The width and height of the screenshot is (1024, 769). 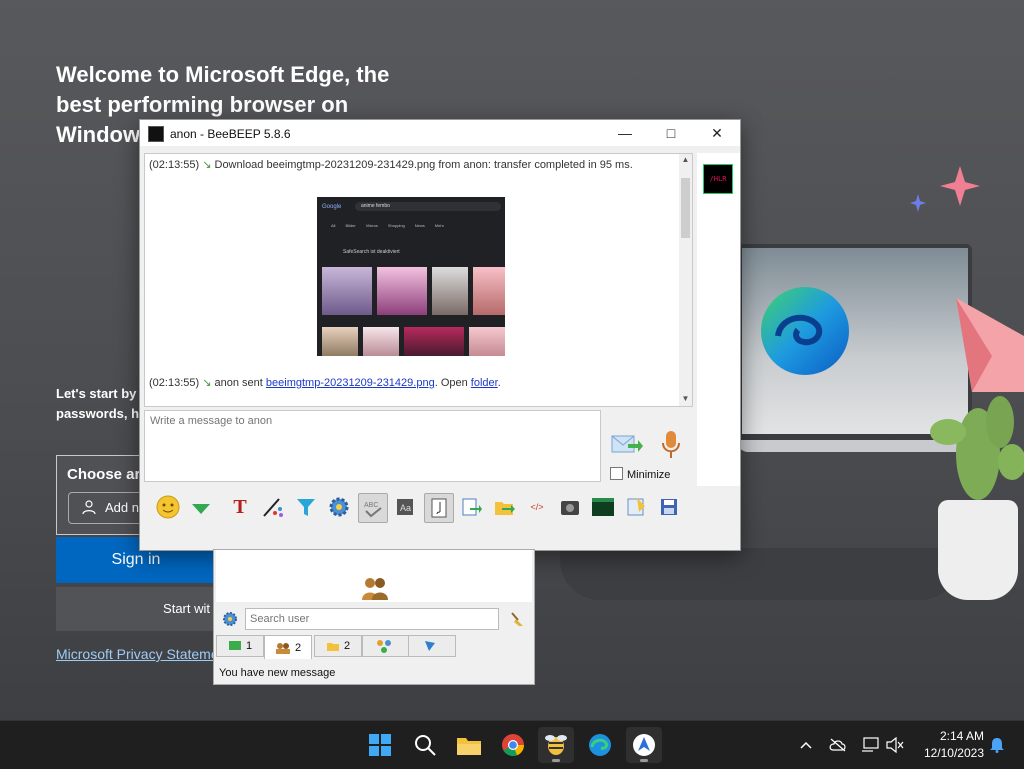 What do you see at coordinates (616, 473) in the screenshot?
I see `checkbox-box` at bounding box center [616, 473].